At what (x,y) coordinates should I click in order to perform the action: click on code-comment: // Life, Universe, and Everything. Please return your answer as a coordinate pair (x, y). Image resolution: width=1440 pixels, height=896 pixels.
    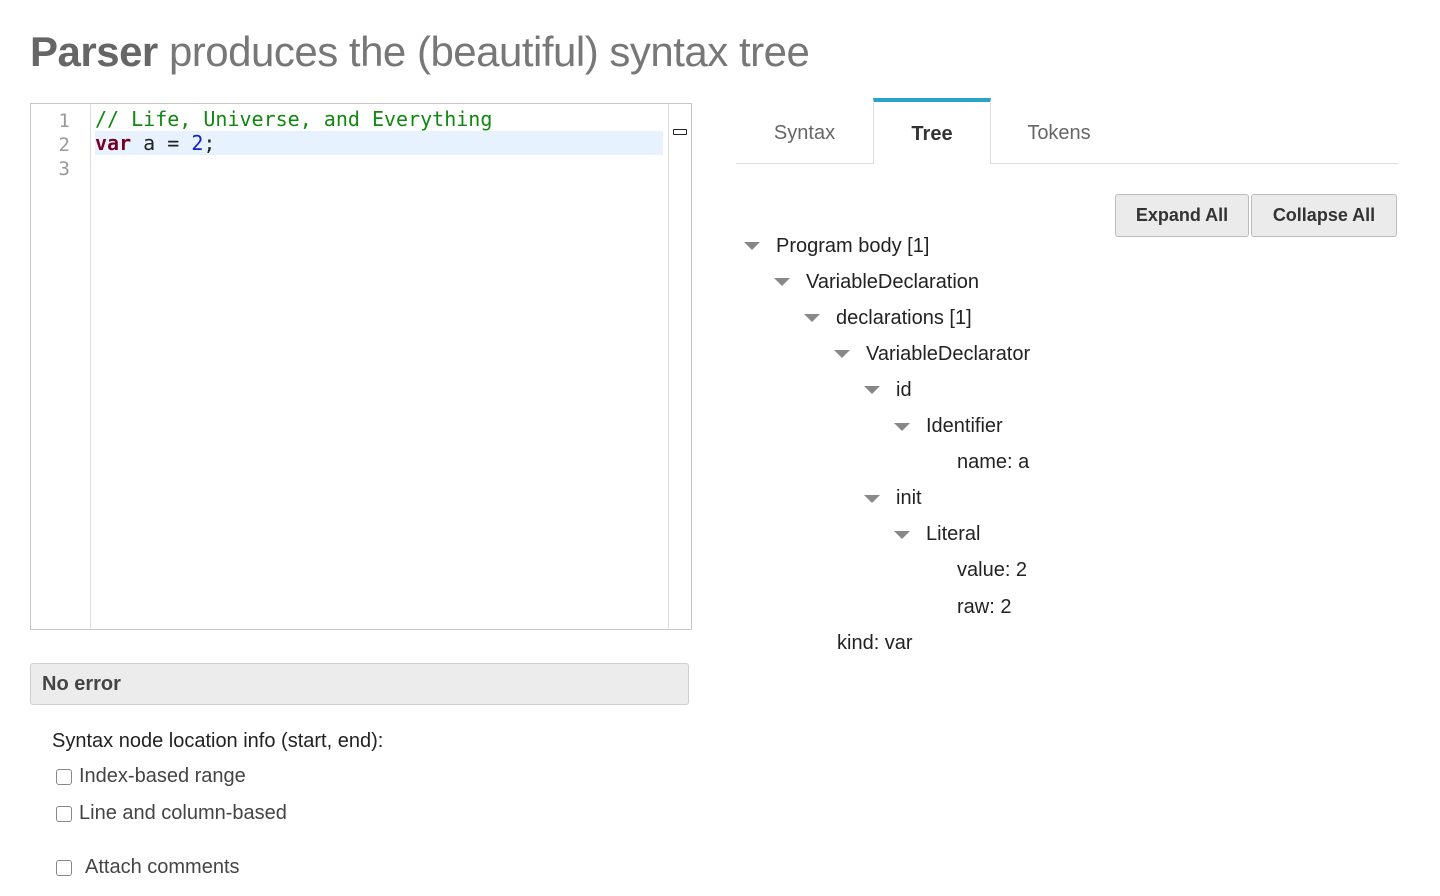
    Looking at the image, I should click on (294, 119).